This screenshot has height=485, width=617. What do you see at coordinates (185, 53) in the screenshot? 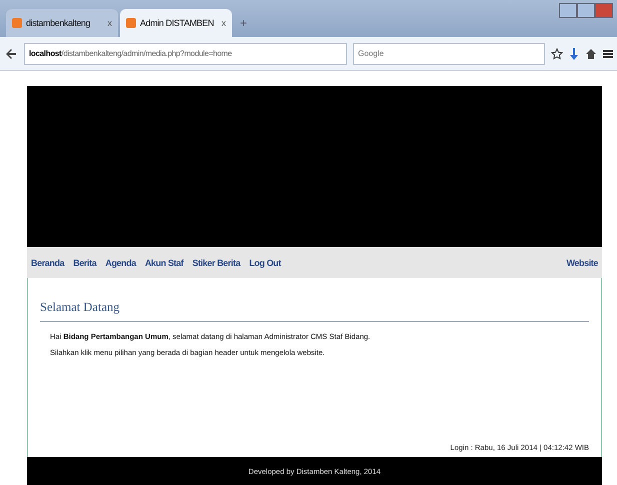
I see `address-bar: localhost/distambenkalteng/admin/media.php?module=home` at bounding box center [185, 53].